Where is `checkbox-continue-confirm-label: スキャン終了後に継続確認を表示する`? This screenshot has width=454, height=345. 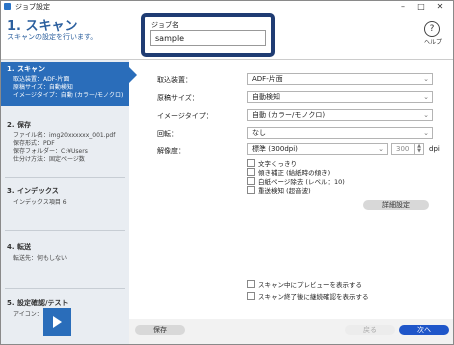
checkbox-continue-confirm-label: スキャン終了後に継続確認を表示する is located at coordinates (313, 297).